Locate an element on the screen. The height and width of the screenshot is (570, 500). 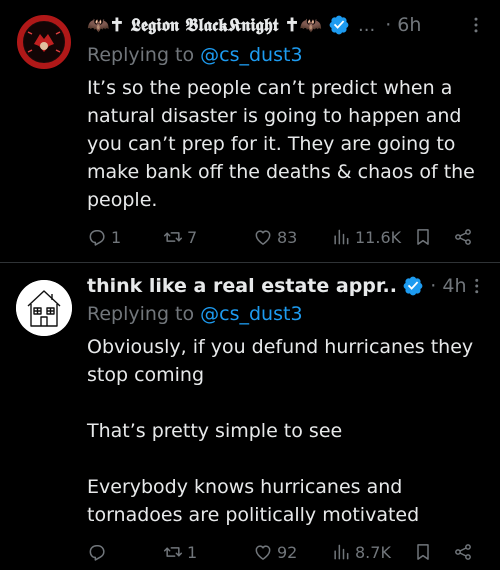
repost-count: 1 is located at coordinates (192, 552).